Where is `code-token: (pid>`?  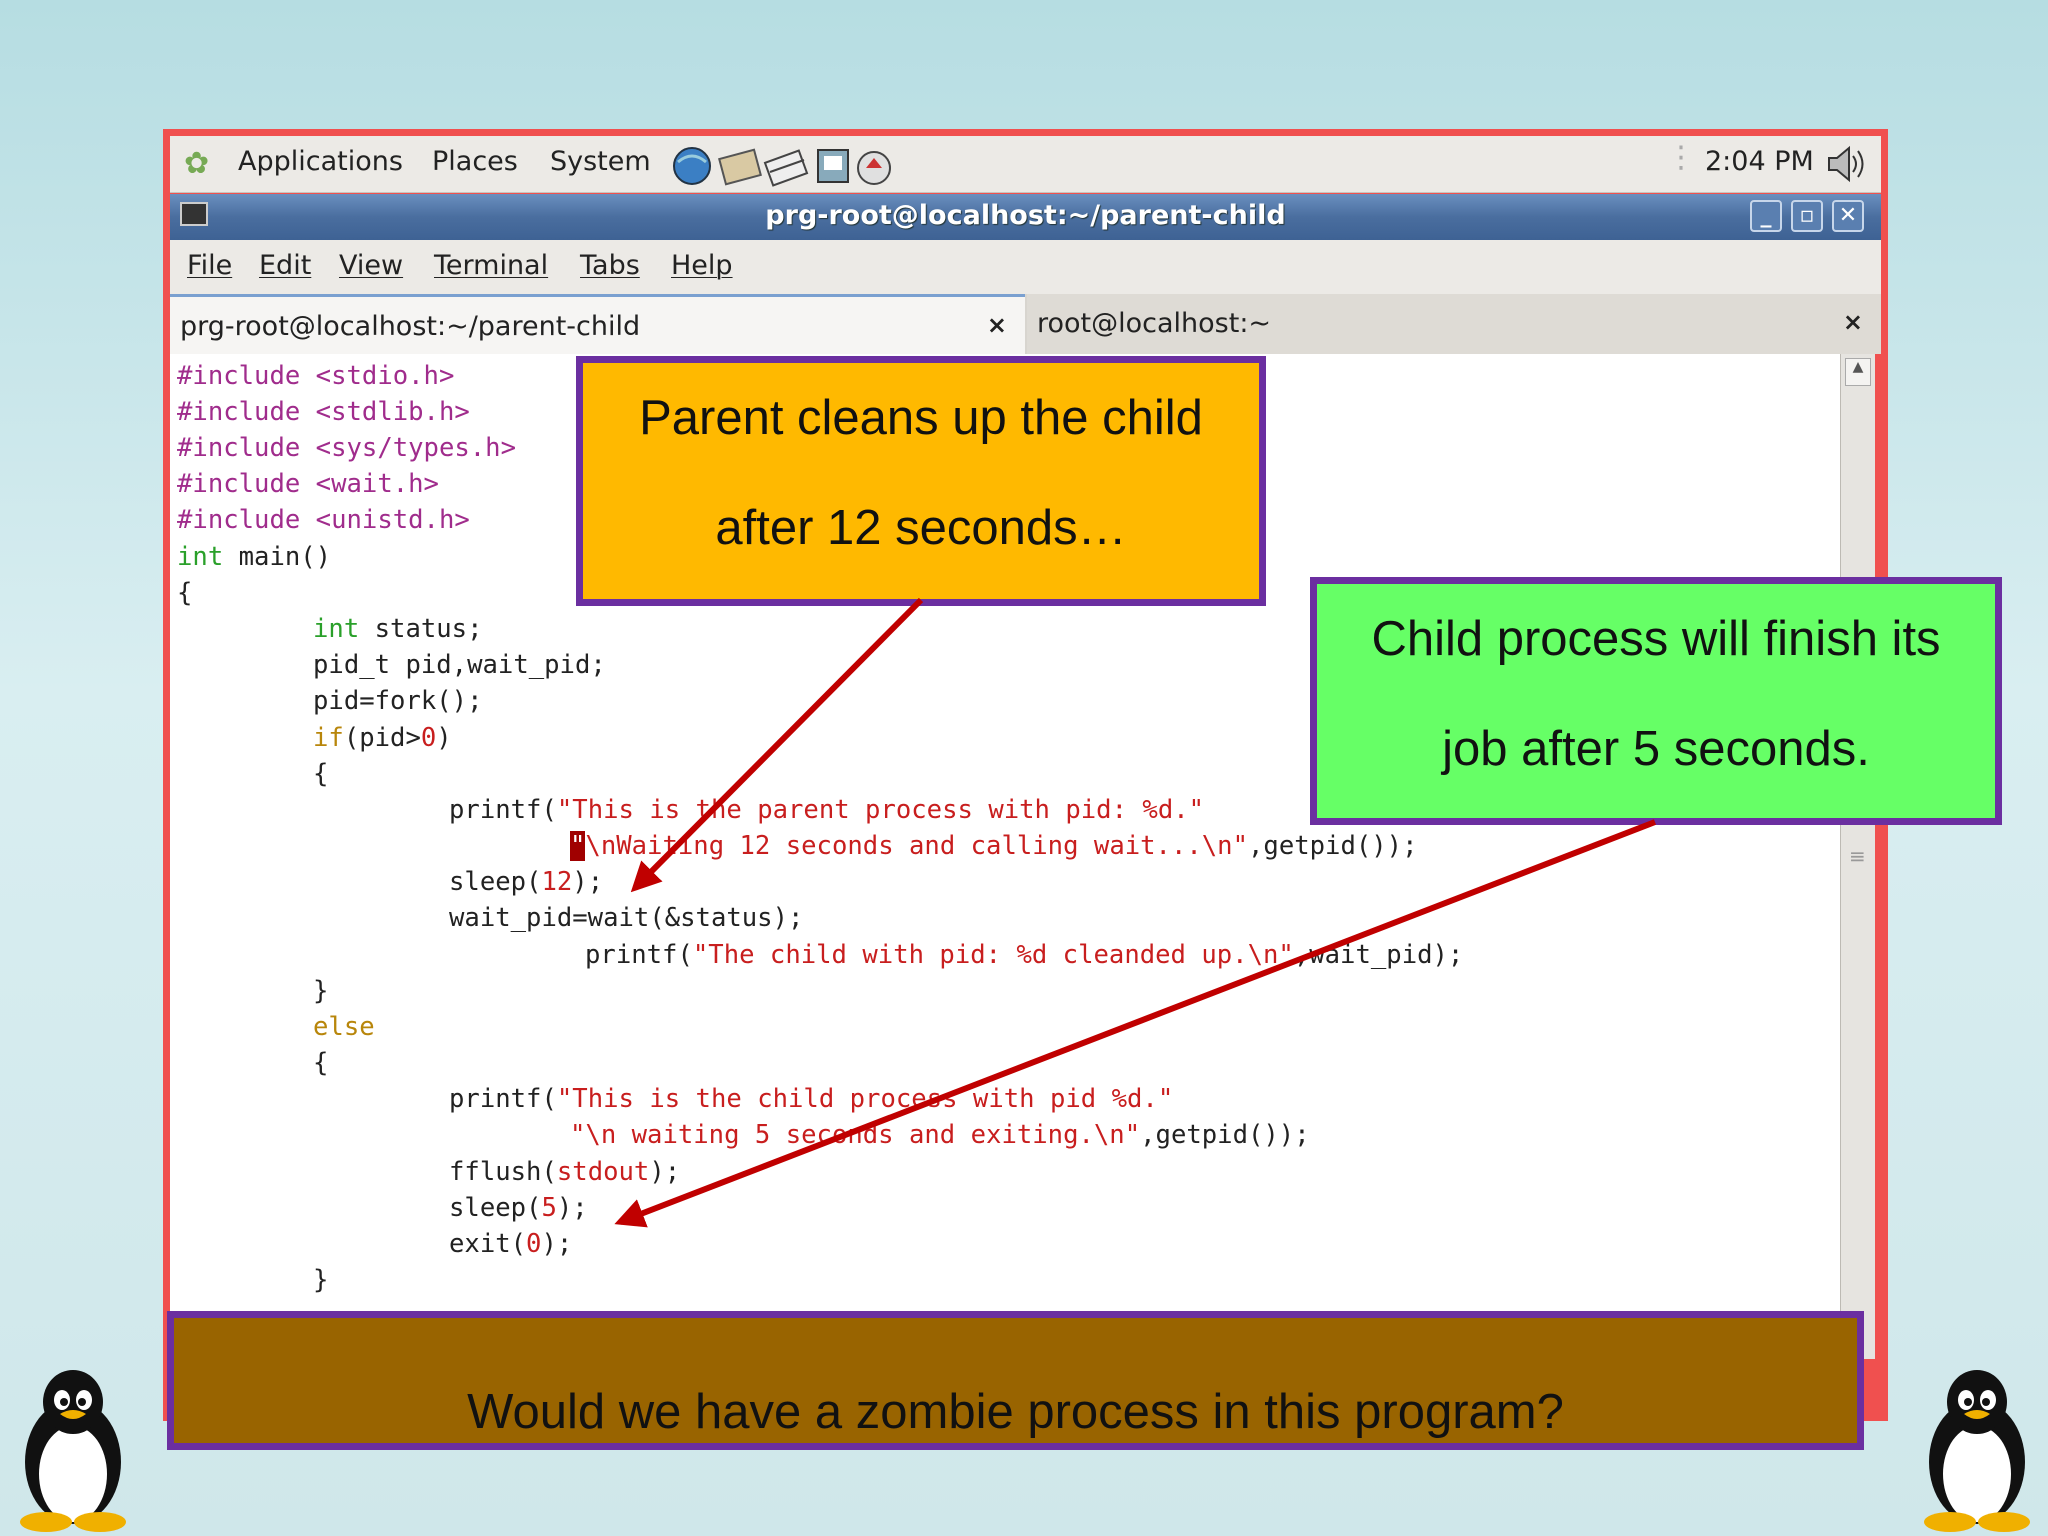
code-token: (pid> is located at coordinates (382, 738).